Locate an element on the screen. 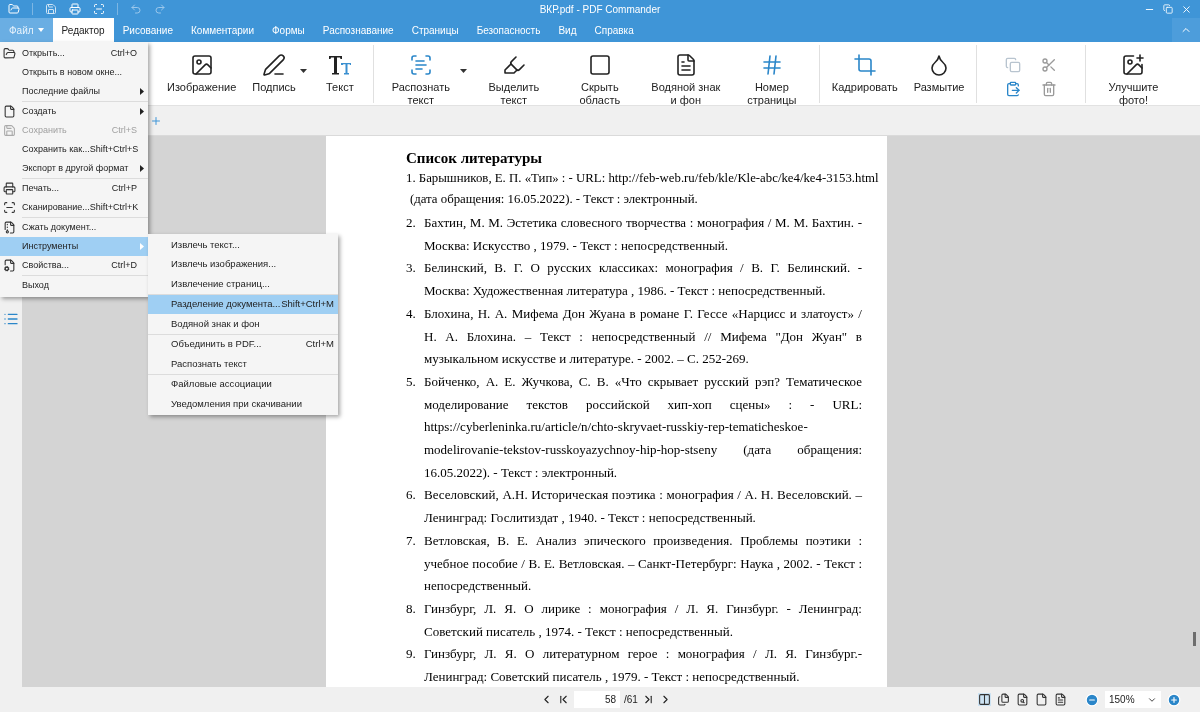 The image size is (1200, 712). reference-entry: Белинский, В. Г. О русских классиках: монография / В. Г. Белинский. - Москва: Художественная литература , 1986. - Текст : непосредственный. is located at coordinates (643, 280).